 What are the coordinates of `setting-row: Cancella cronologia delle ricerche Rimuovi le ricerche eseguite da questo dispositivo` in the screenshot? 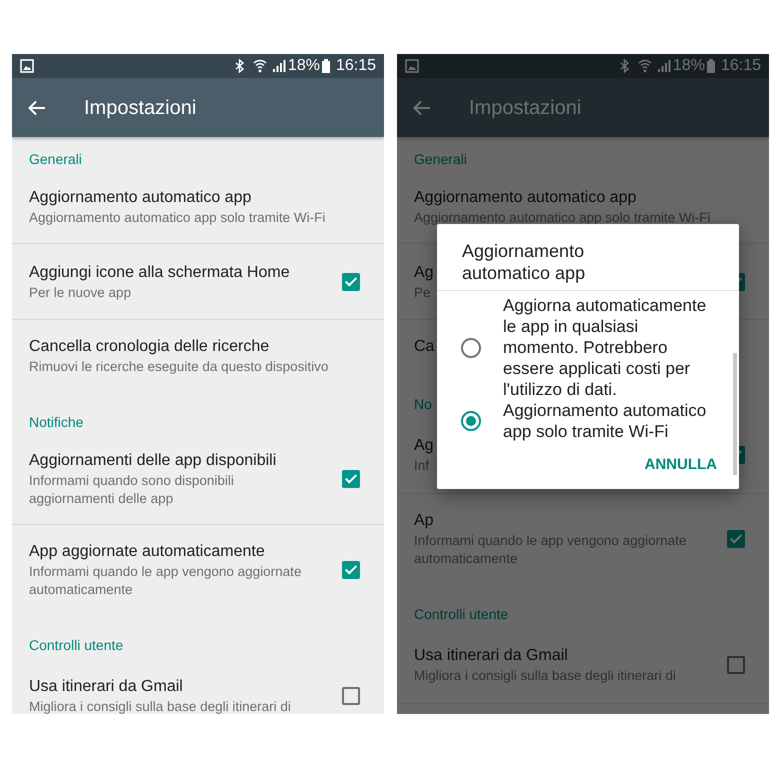 It's located at (198, 360).